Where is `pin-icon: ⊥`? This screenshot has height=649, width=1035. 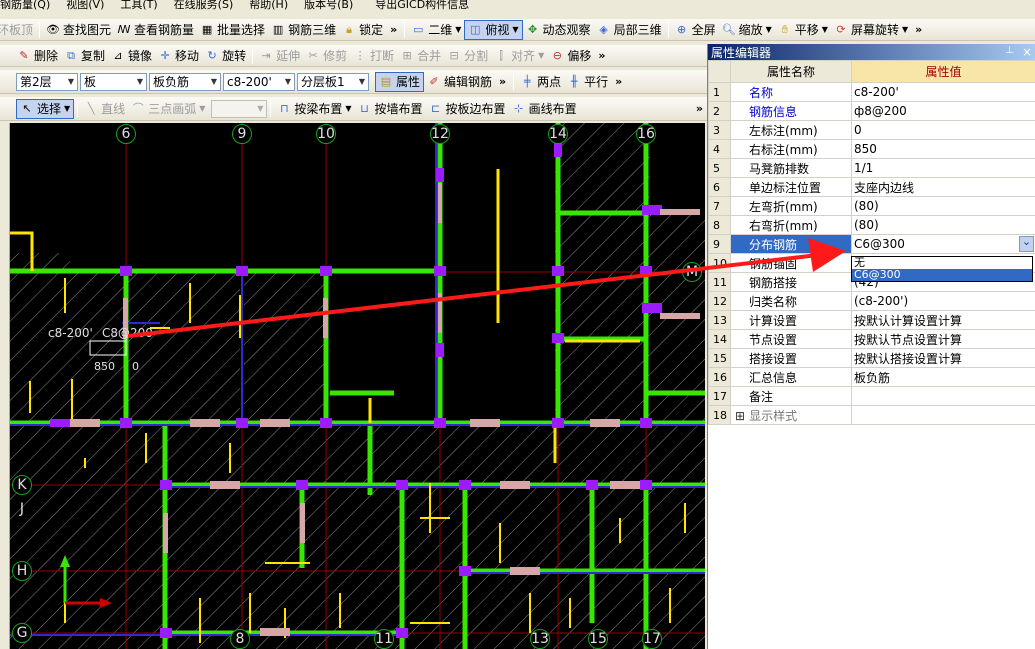
pin-icon: ⊥ is located at coordinates (1009, 52).